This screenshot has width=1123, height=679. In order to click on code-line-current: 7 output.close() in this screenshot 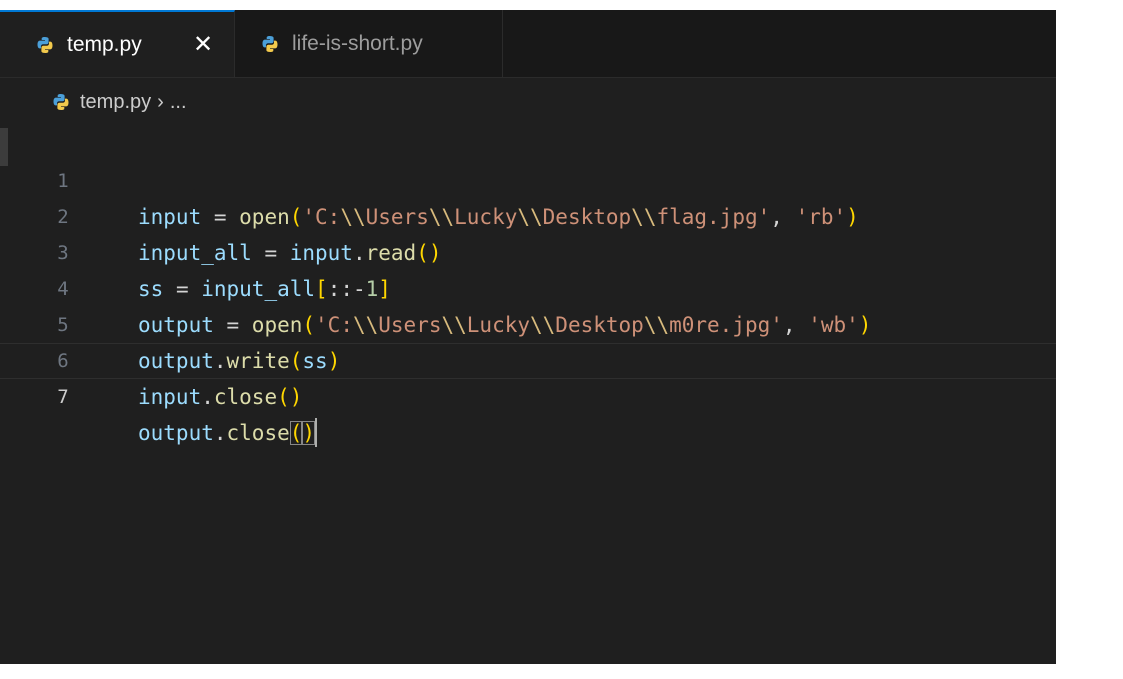, I will do `click(528, 395)`.